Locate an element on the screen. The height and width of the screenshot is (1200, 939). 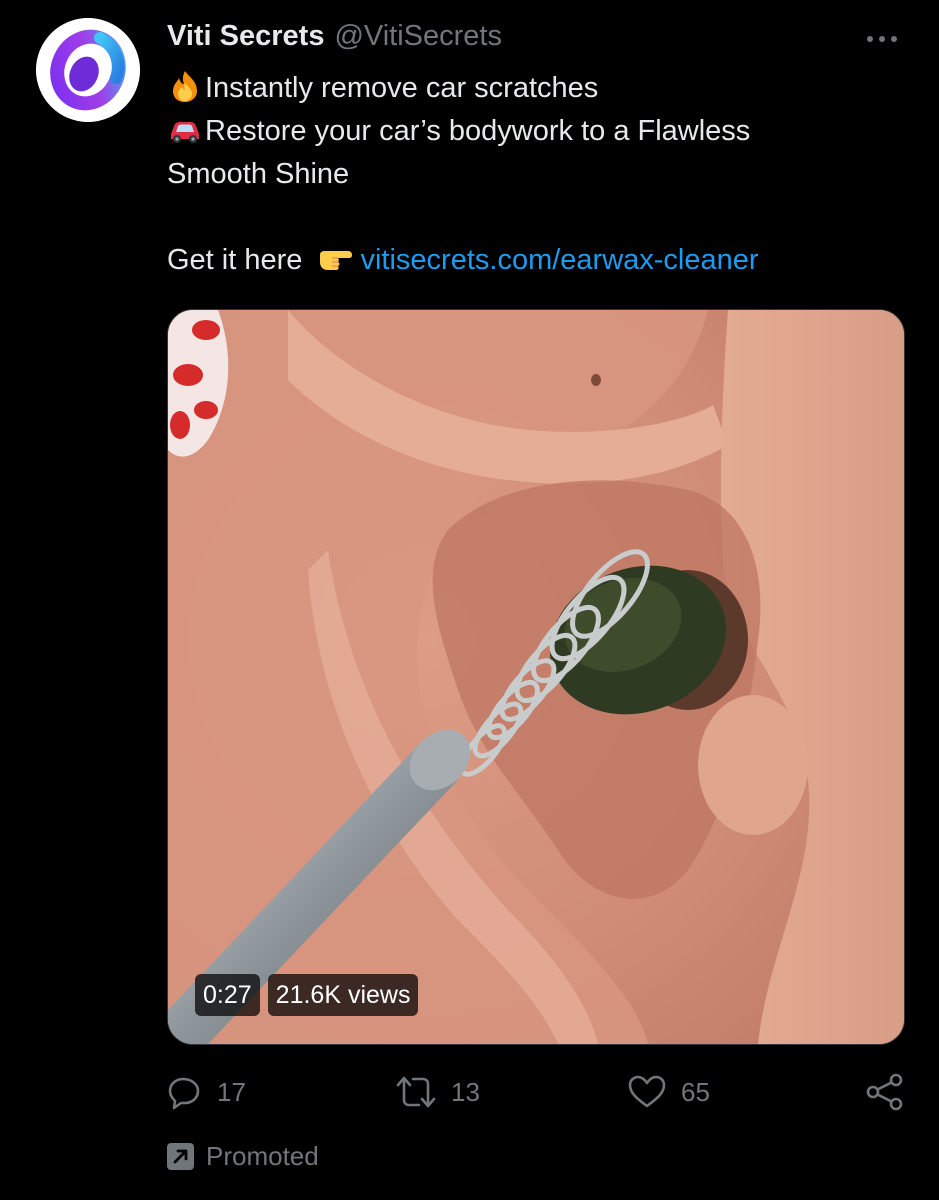
promoted-label: Promoted is located at coordinates (243, 1156).